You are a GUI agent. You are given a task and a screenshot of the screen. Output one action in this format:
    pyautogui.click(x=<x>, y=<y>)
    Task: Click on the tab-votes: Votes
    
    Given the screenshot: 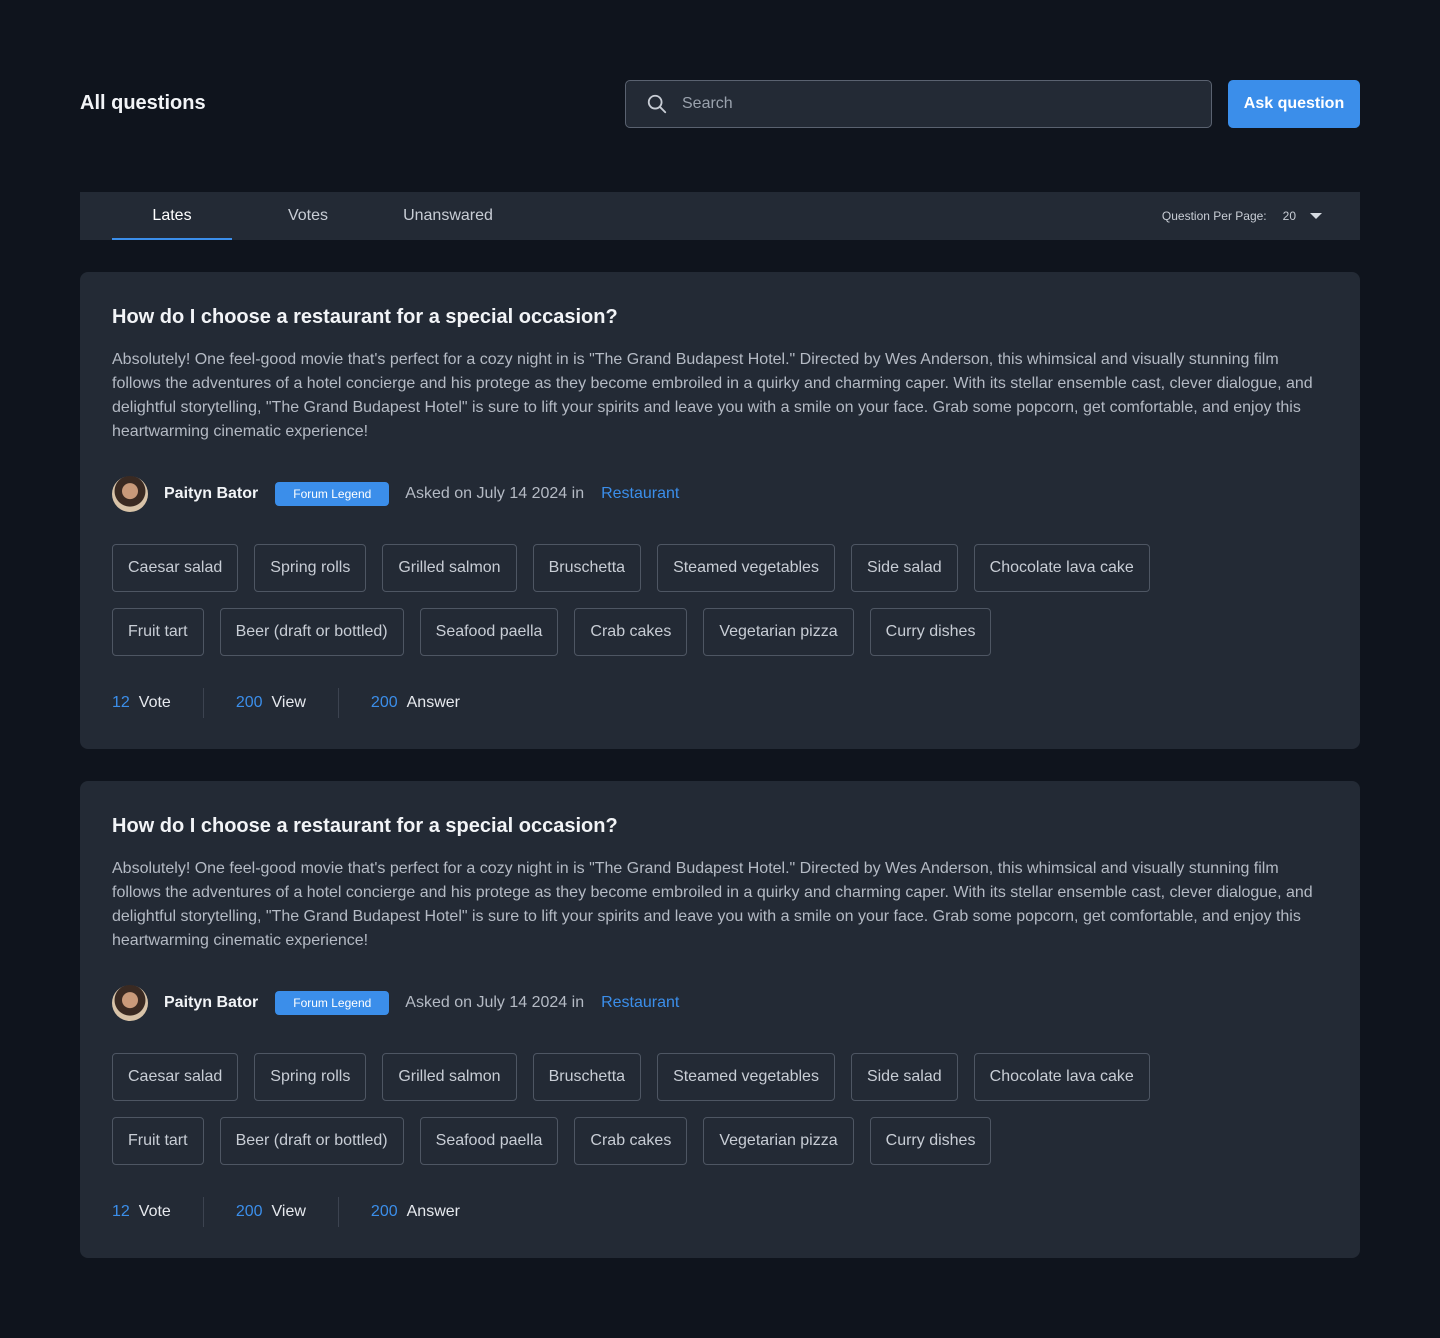 What is the action you would take?
    pyautogui.click(x=308, y=216)
    